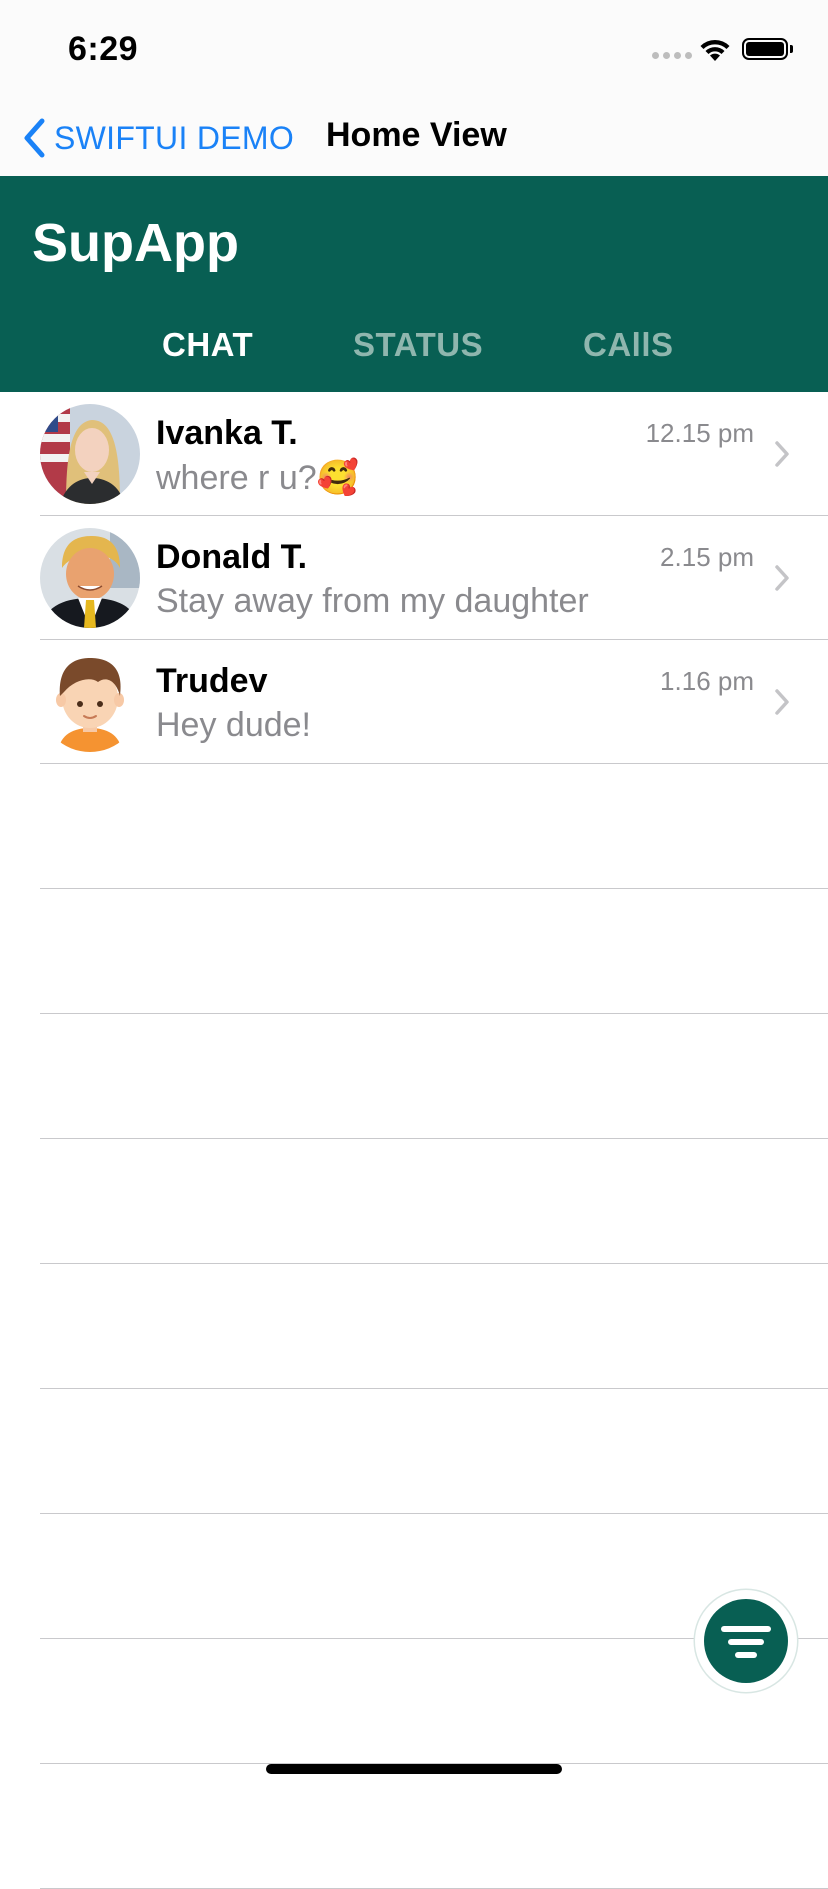  I want to click on nav-title: Home View, so click(416, 135).